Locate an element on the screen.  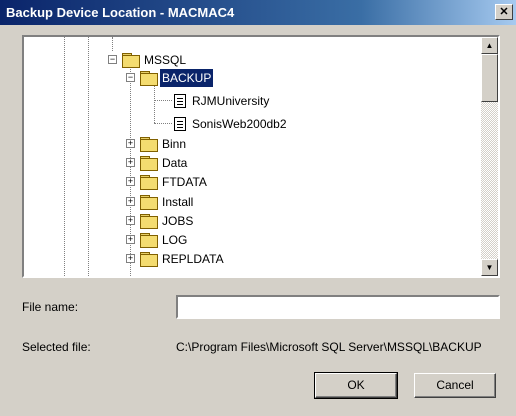
ok-button: OK is located at coordinates (356, 385).